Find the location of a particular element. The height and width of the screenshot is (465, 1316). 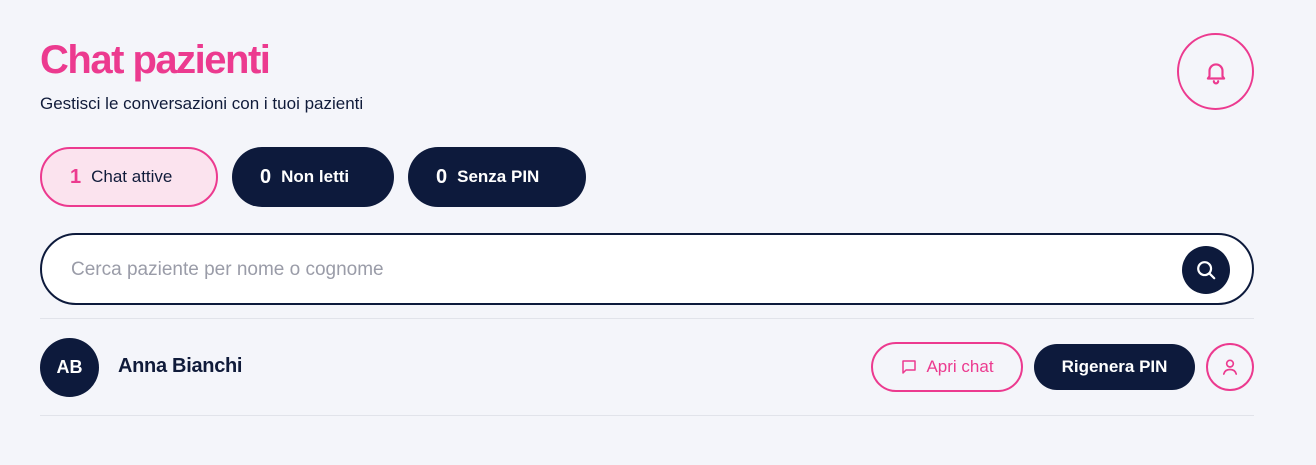

search-bar is located at coordinates (647, 269).